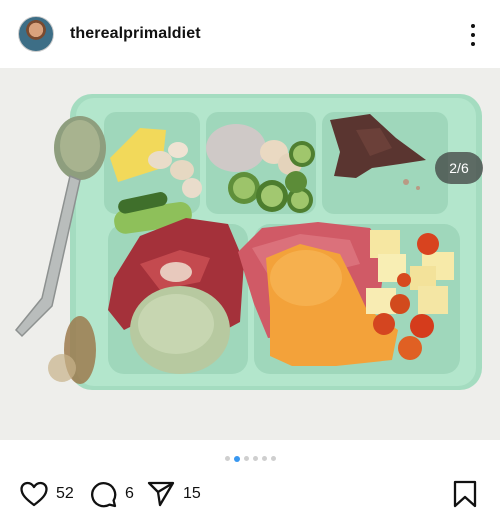 The image size is (500, 515). Describe the element at coordinates (236, 458) in the screenshot. I see `carousel-dot-active` at that location.